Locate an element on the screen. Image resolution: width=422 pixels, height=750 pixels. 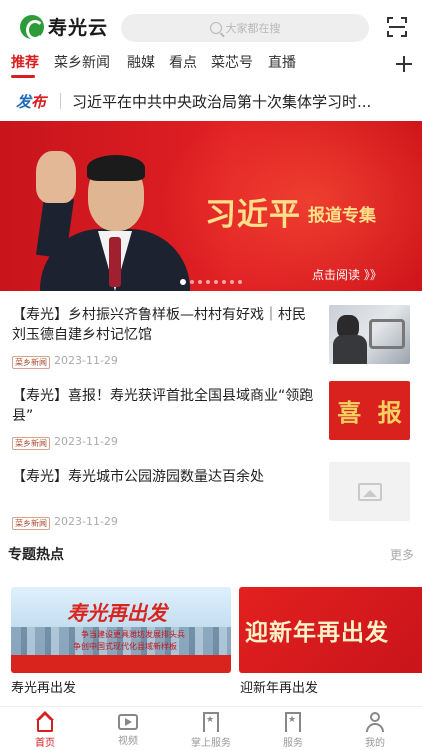
news-thumbnail: 喜报 is located at coordinates (369, 410).